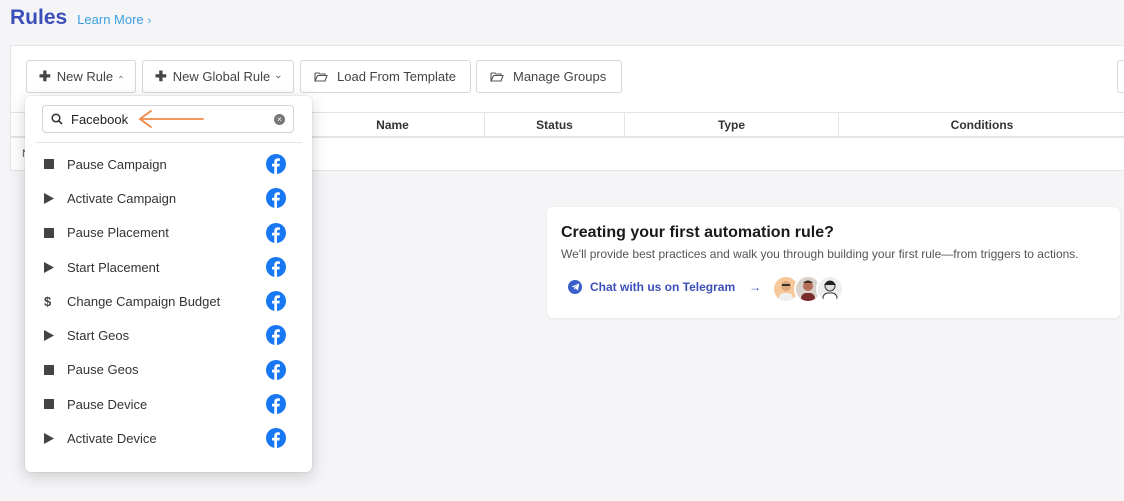  What do you see at coordinates (560, 76) in the screenshot?
I see `manage-groups-label: Manage Groups` at bounding box center [560, 76].